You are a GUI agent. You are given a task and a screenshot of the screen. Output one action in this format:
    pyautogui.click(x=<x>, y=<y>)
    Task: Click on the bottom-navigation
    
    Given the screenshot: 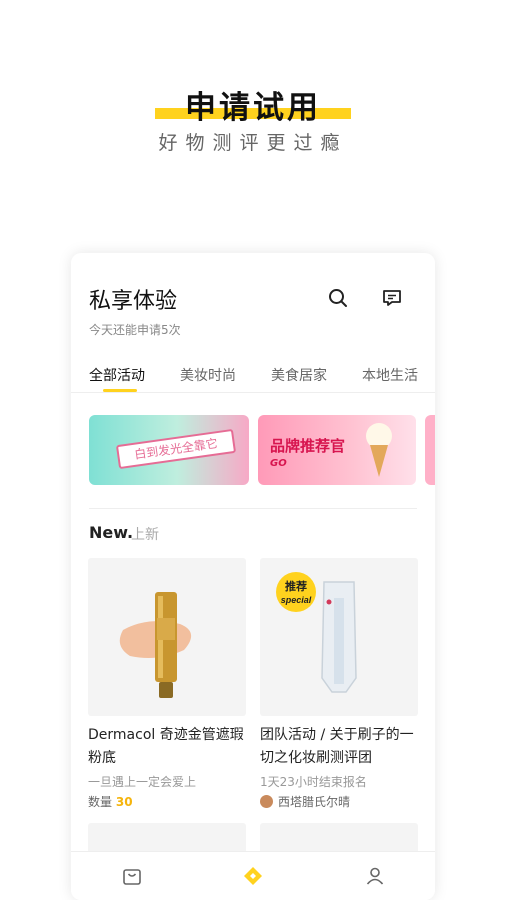 What is the action you would take?
    pyautogui.click(x=253, y=875)
    